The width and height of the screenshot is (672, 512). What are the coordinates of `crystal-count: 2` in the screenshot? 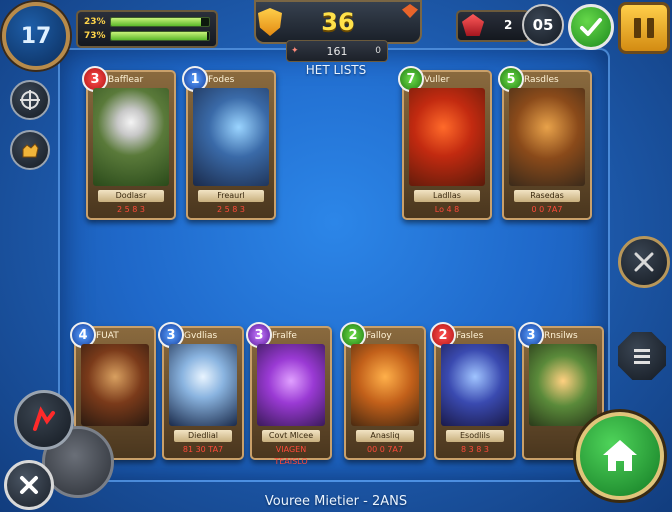 It's located at (508, 25).